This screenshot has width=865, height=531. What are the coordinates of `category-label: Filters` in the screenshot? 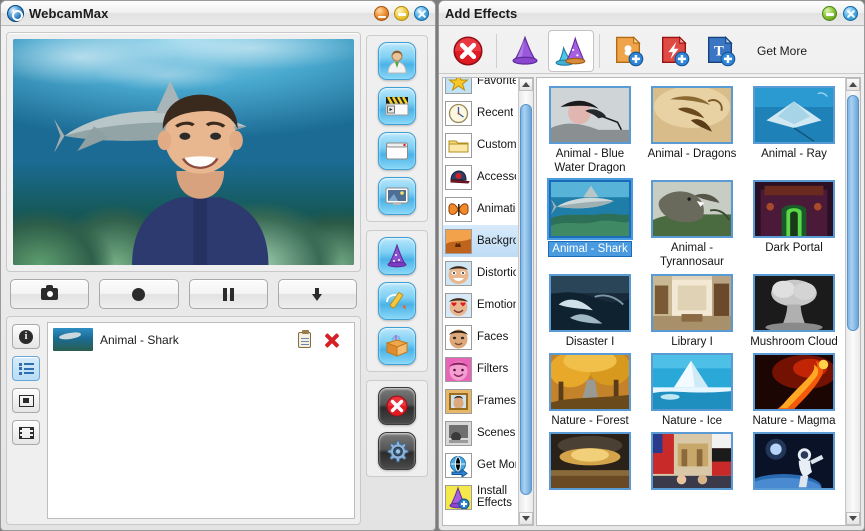 It's located at (493, 368).